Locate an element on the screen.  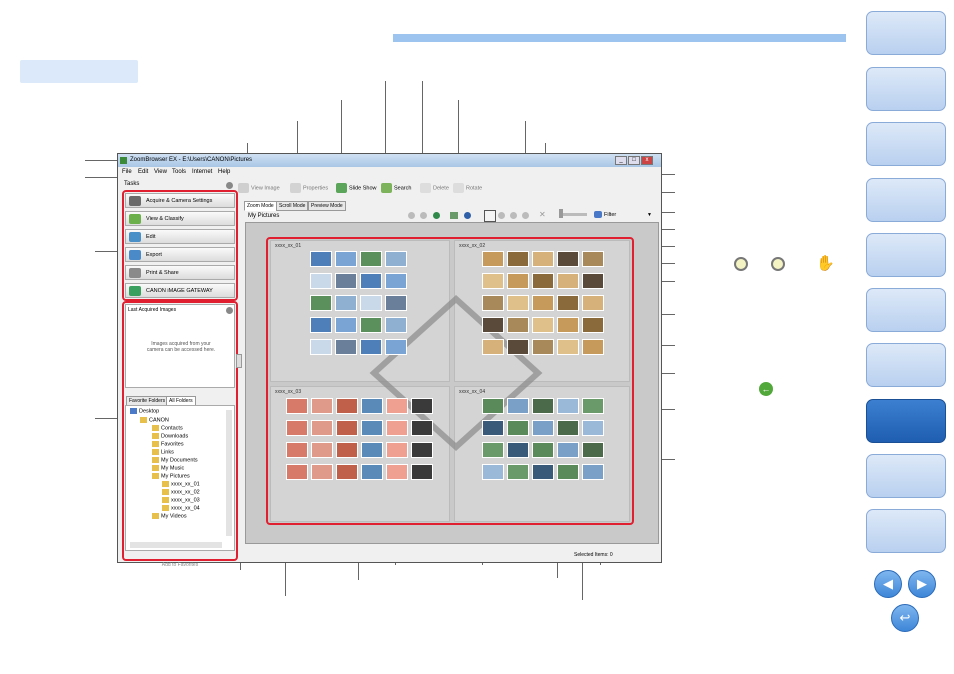
menu-edit: Edit is located at coordinates (143, 172).